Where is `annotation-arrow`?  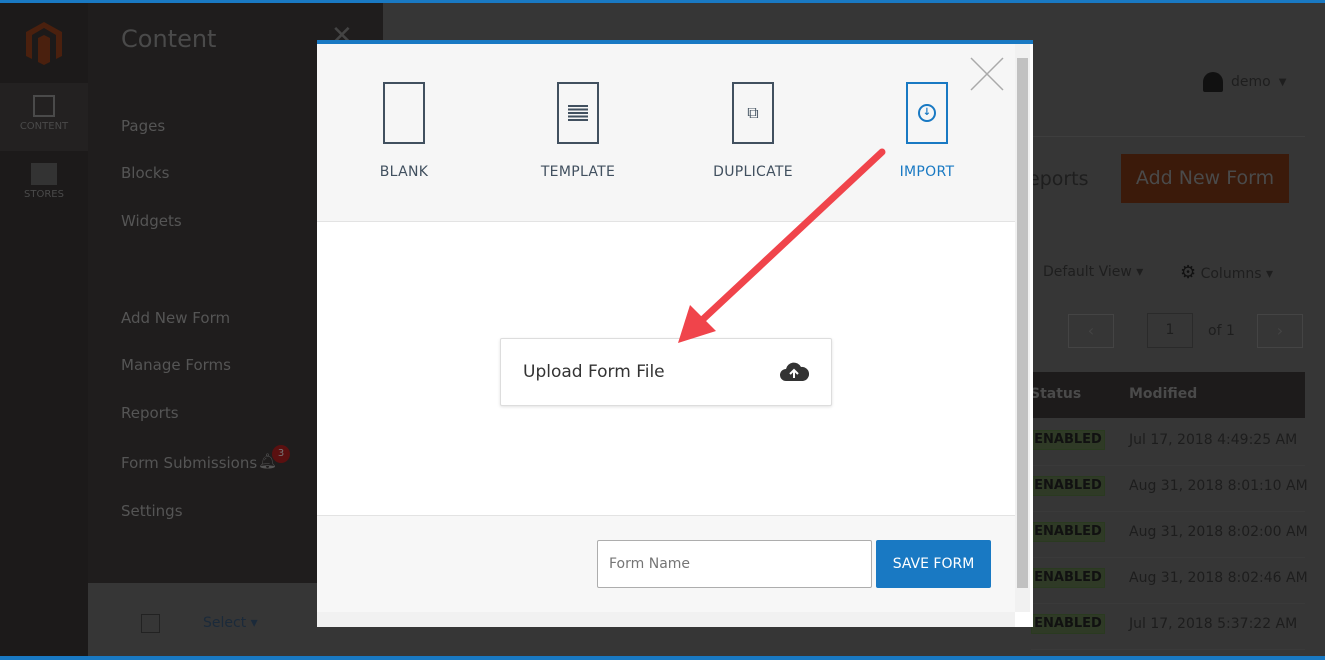 annotation-arrow is located at coordinates (782, 245).